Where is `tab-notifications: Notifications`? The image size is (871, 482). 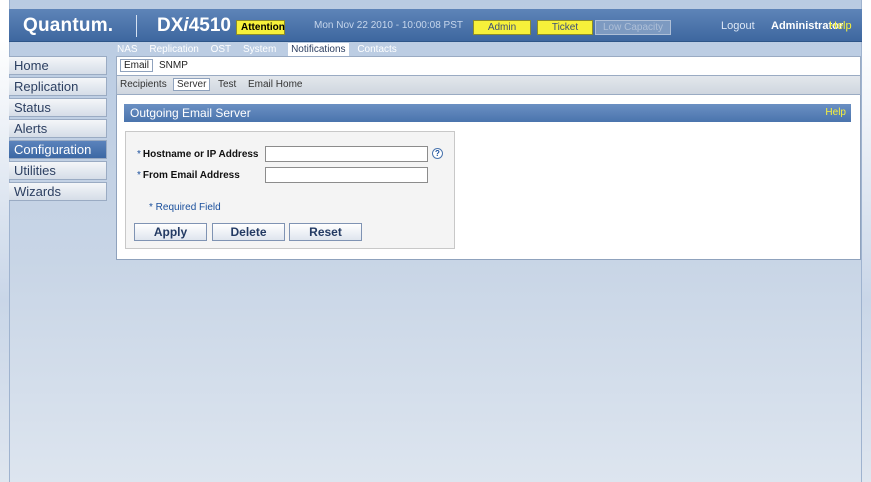 tab-notifications: Notifications is located at coordinates (318, 49).